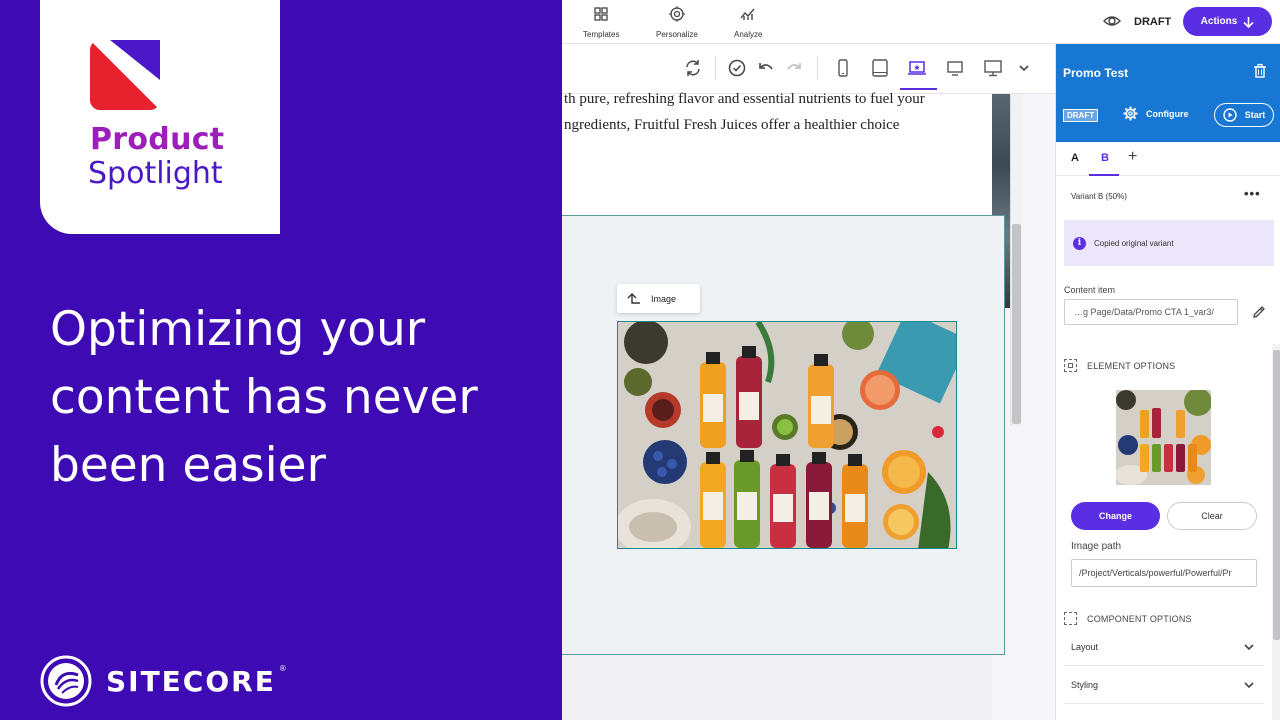  I want to click on image-path-label: Image path, so click(1096, 546).